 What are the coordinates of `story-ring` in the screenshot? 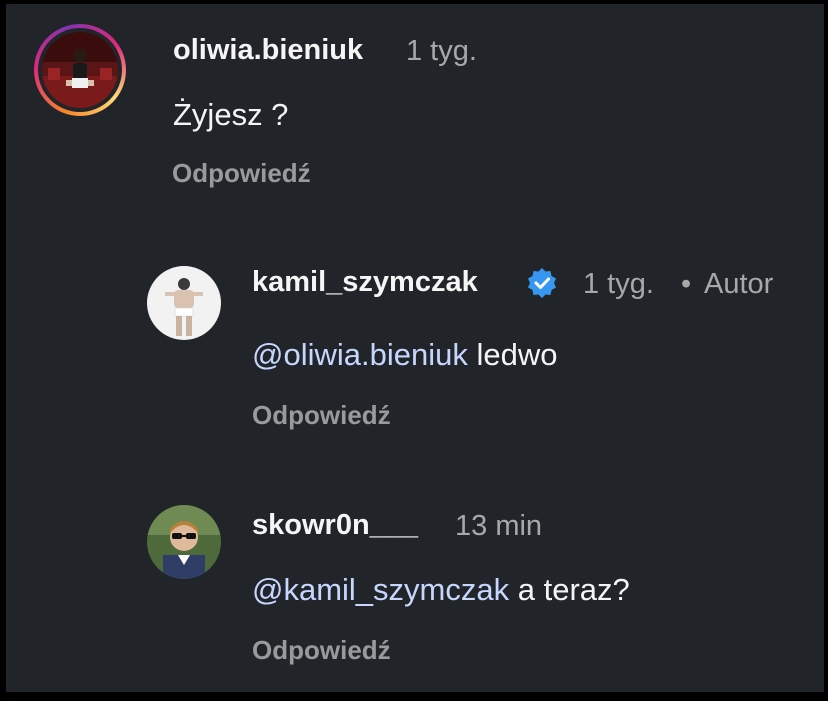 It's located at (80, 70).